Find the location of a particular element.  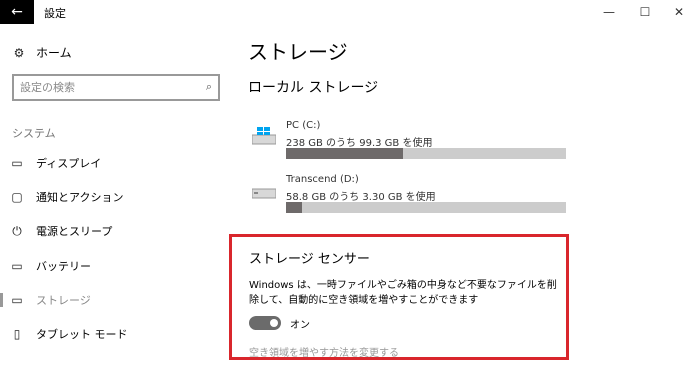

search-box: ⌕ is located at coordinates (116, 87).